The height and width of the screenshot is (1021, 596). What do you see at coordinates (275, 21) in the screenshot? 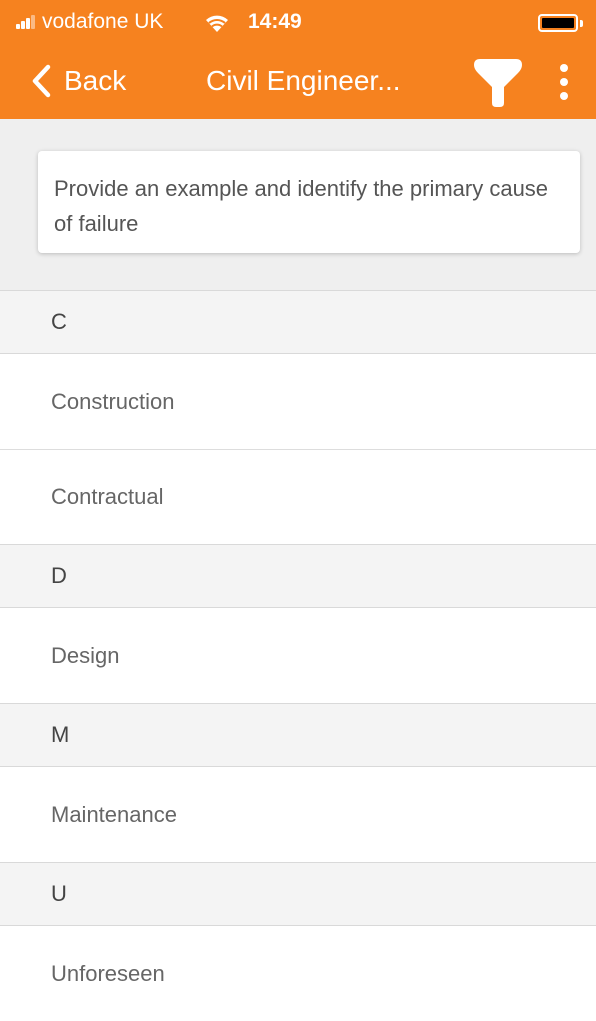
I see `status-time: 14:49` at bounding box center [275, 21].